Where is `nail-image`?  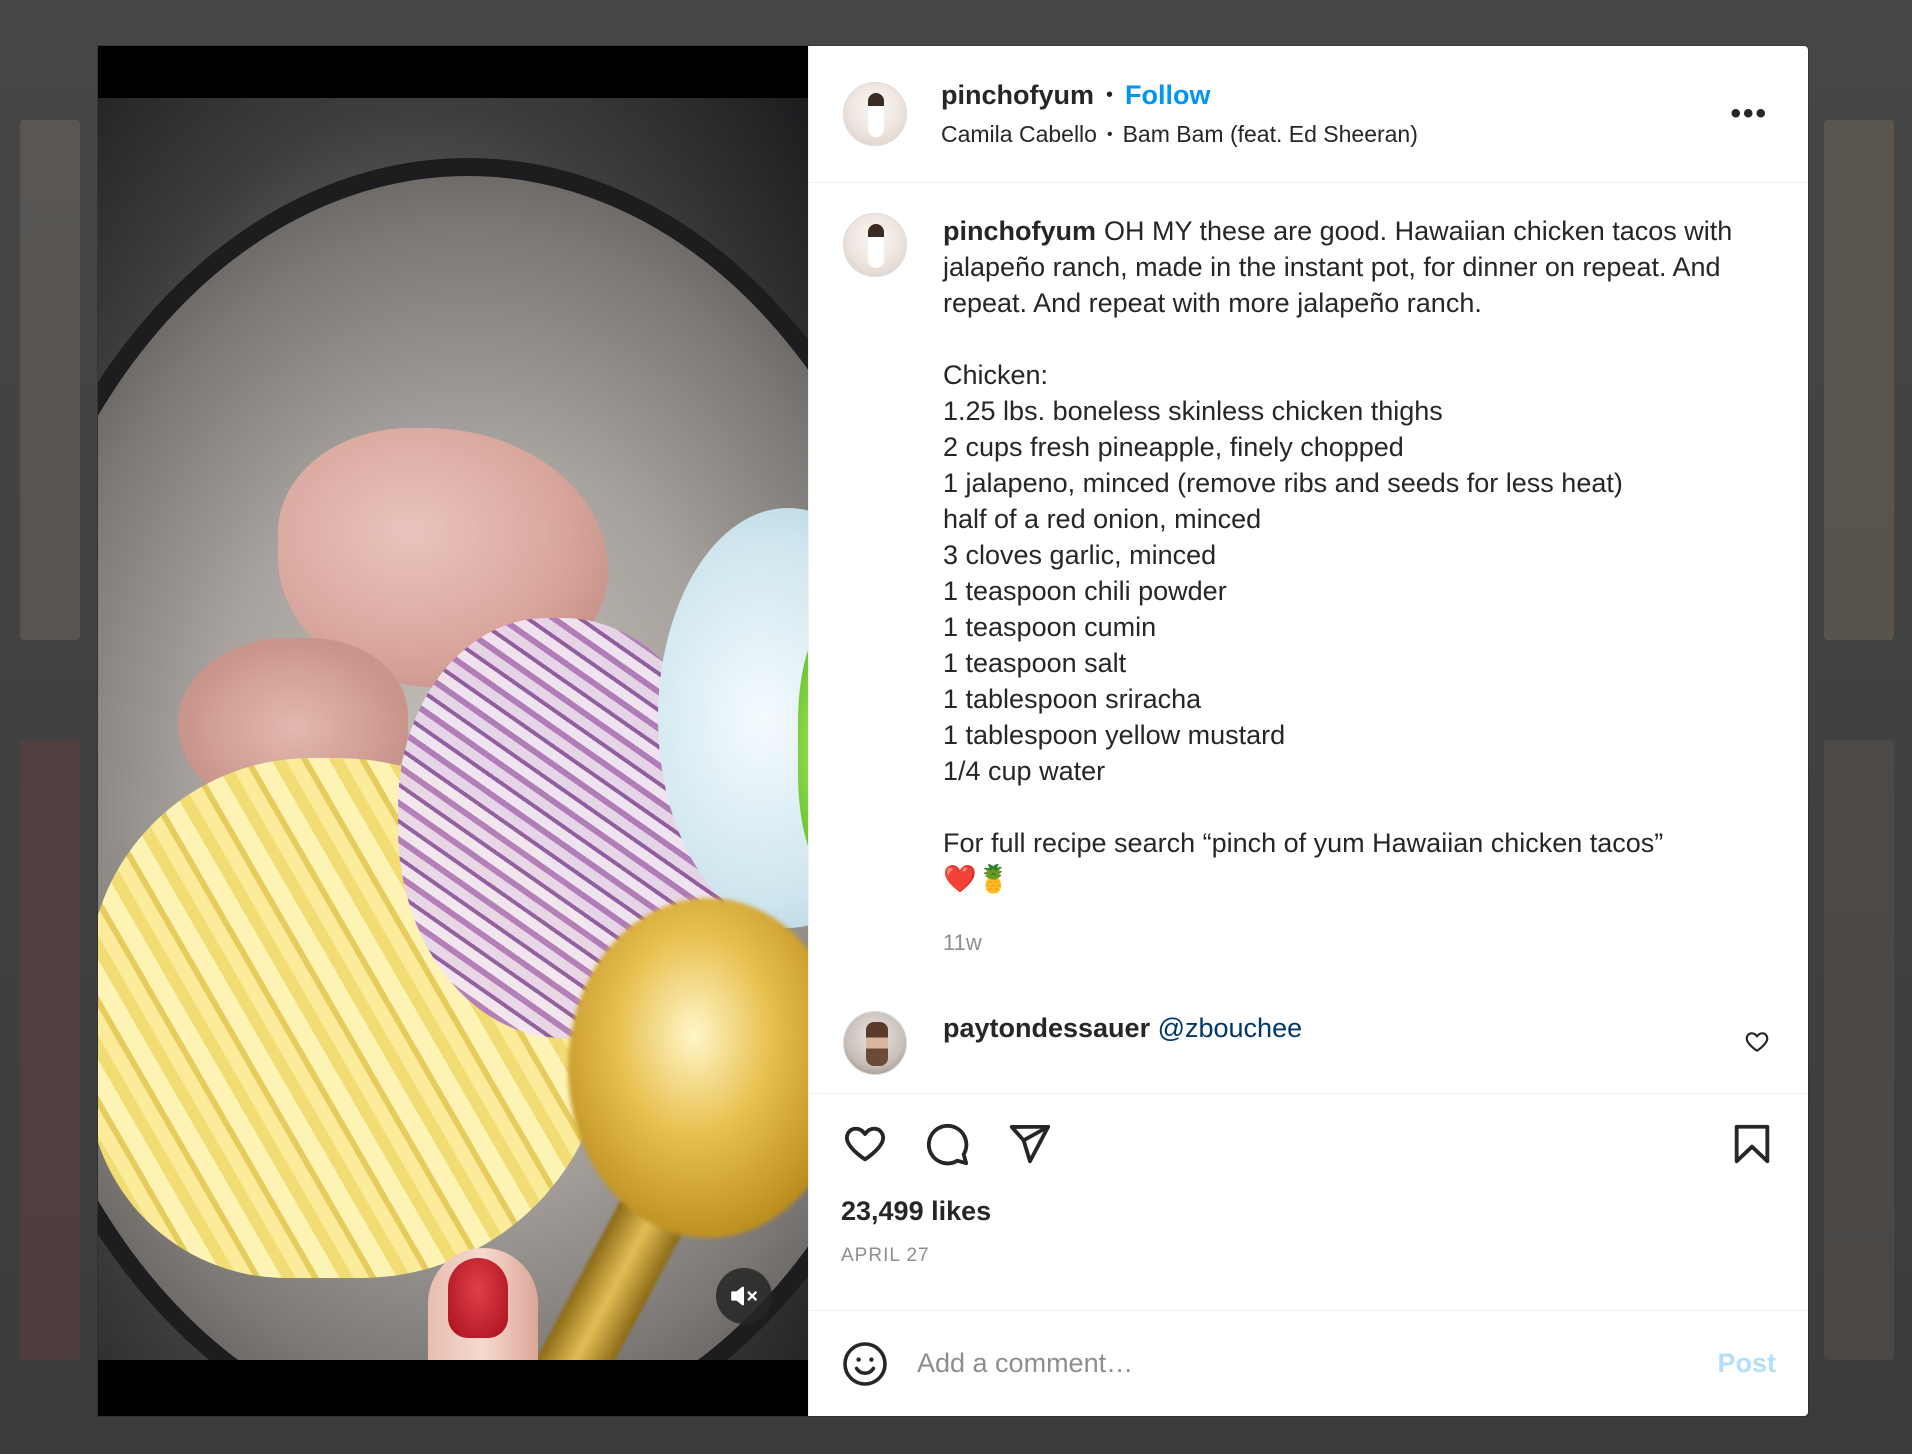 nail-image is located at coordinates (478, 1298).